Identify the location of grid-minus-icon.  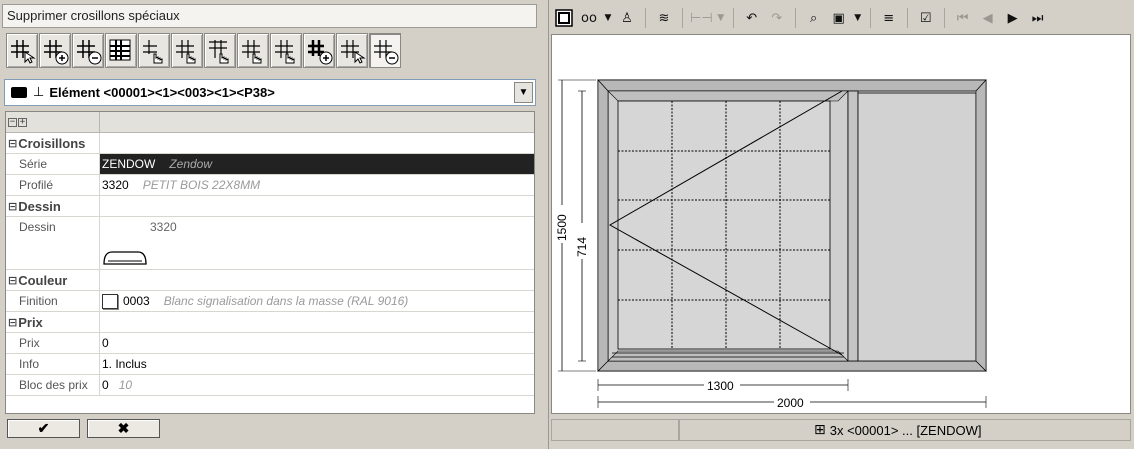
(386, 51).